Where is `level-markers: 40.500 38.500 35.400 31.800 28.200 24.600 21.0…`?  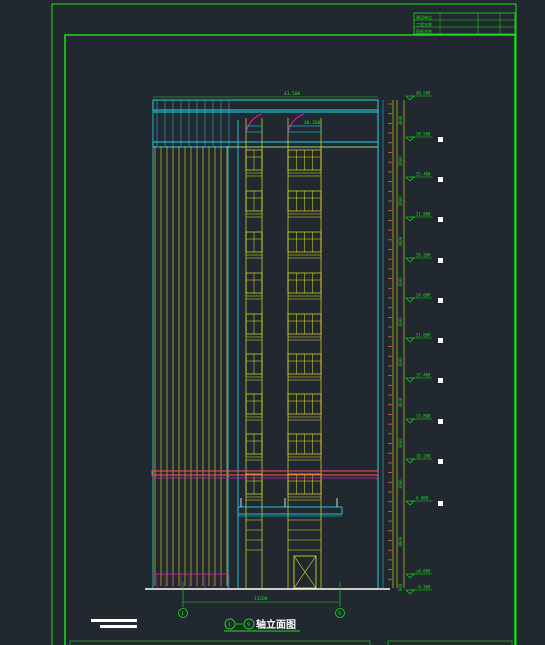
level-markers: 40.500 38.500 35.400 31.800 28.200 24.600 21.0… is located at coordinates (420, 343).